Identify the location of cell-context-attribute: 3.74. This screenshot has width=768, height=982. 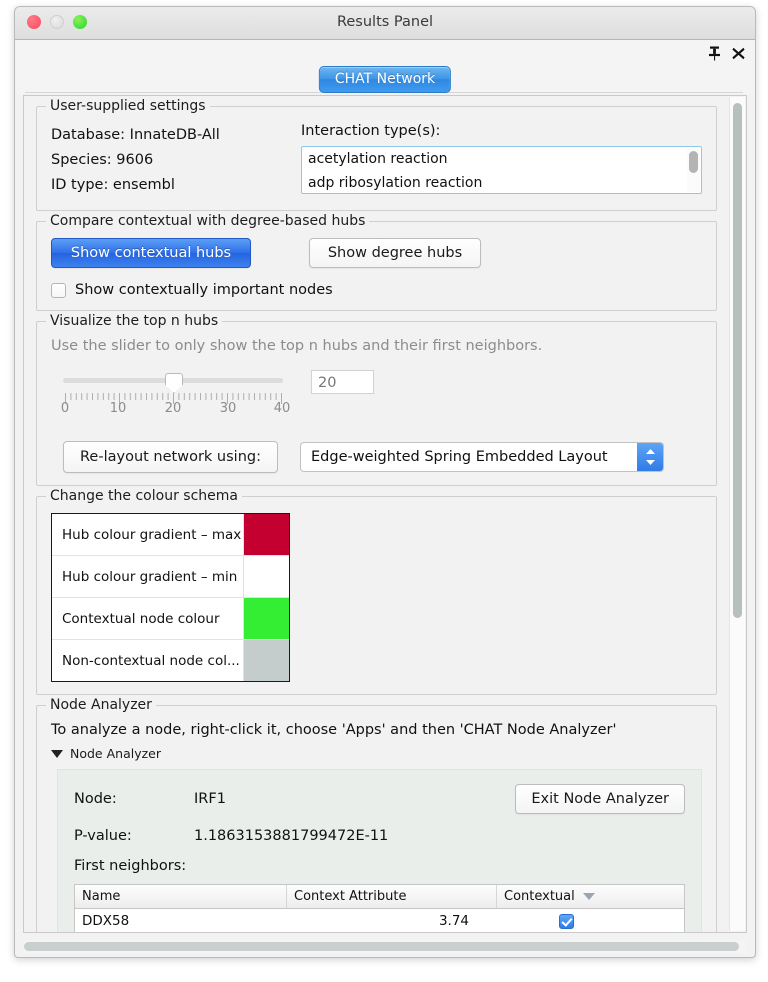
(453, 921).